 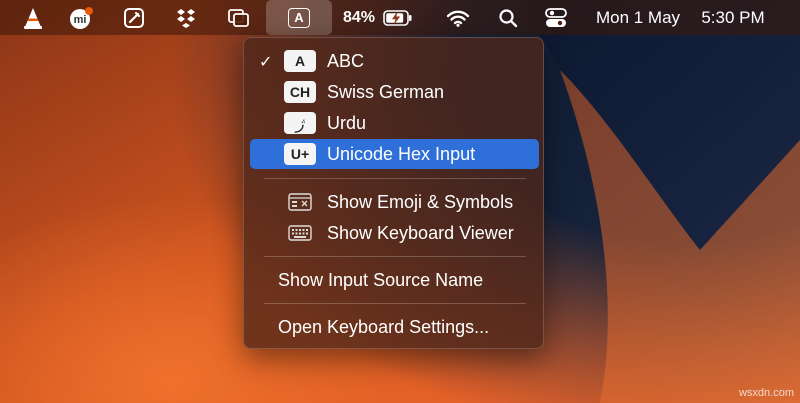 I want to click on input-source-icon: A, so click(x=299, y=17).